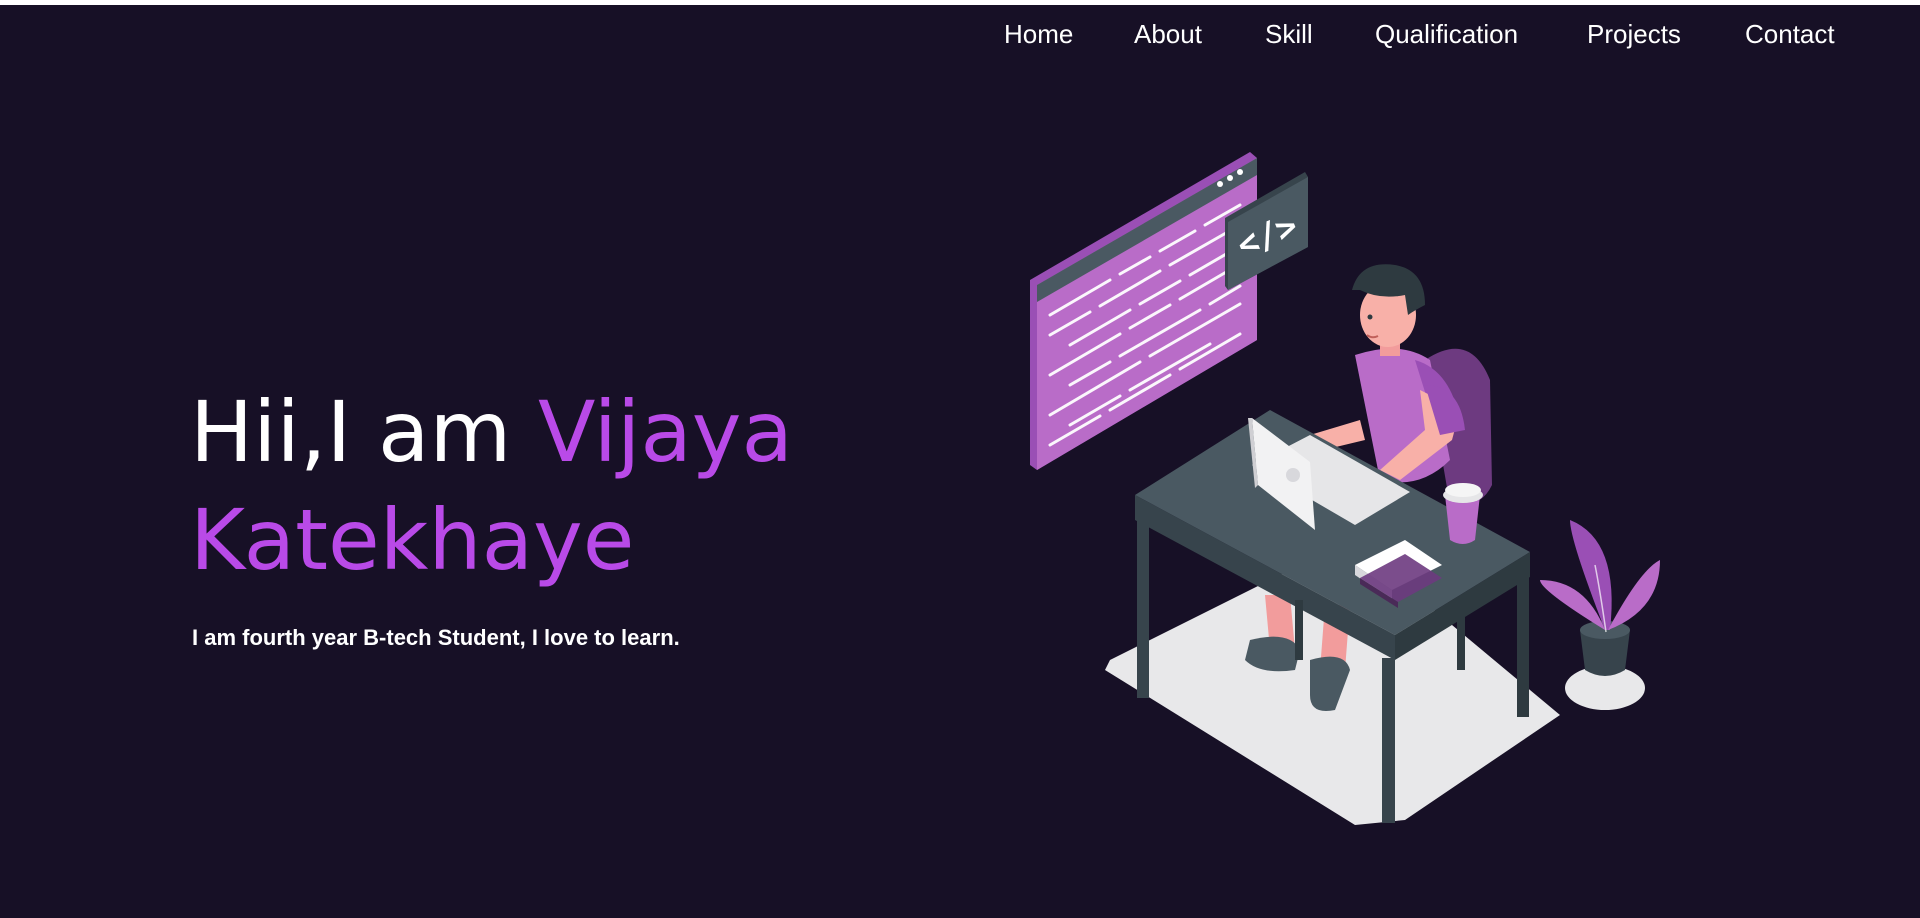 This screenshot has width=1920, height=918. I want to click on nav-skill-link: Skill, so click(1289, 34).